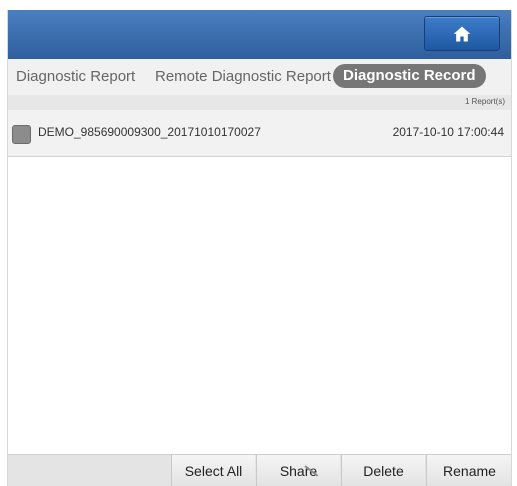 The image size is (517, 486). What do you see at coordinates (21, 134) in the screenshot?
I see `record-checkbox` at bounding box center [21, 134].